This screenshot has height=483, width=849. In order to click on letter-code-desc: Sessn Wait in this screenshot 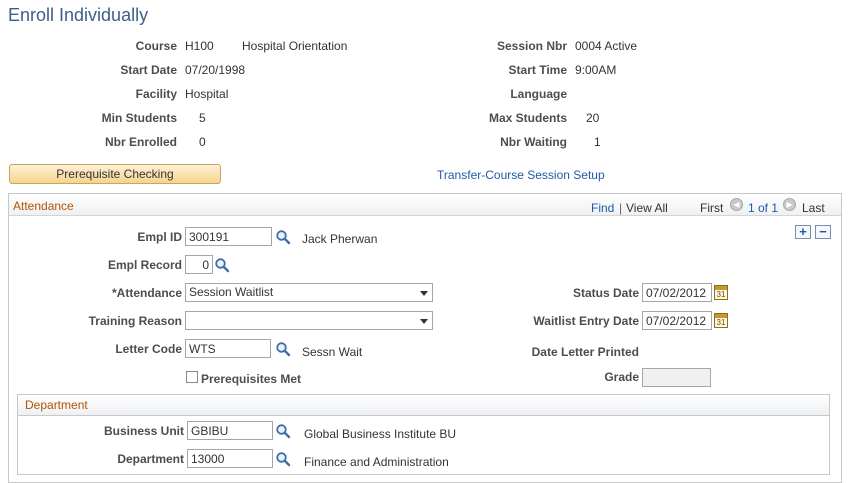, I will do `click(332, 352)`.